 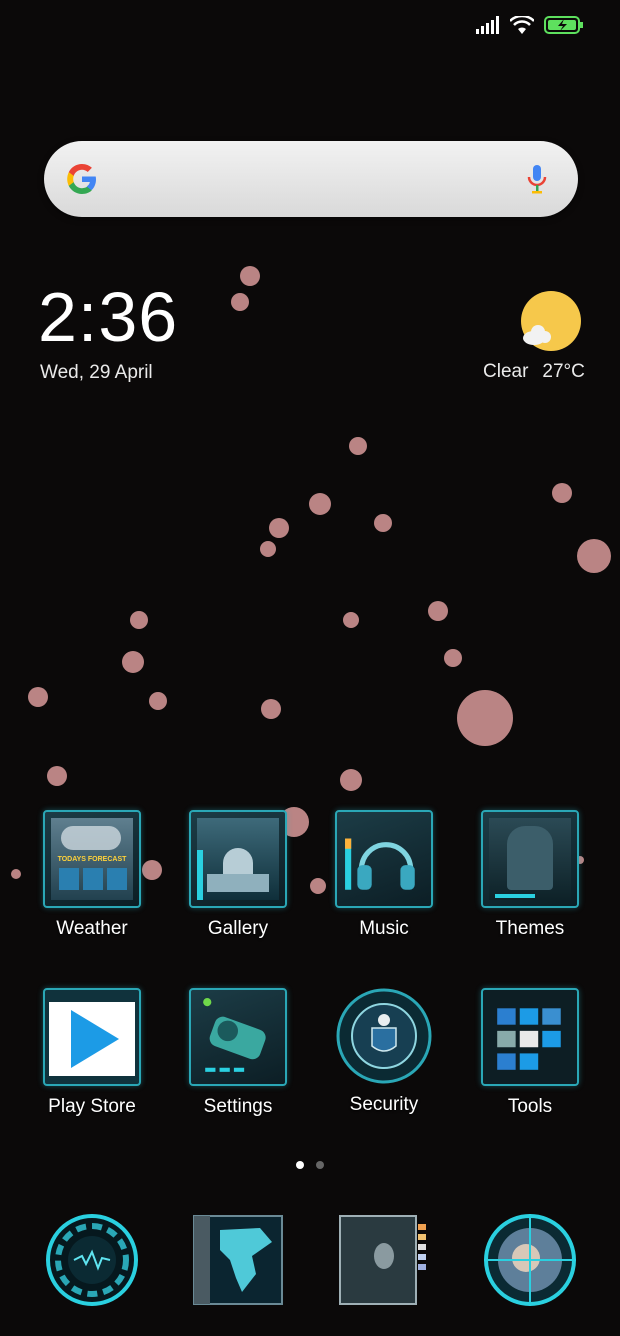 I want to click on map-icon, so click(x=238, y=1260).